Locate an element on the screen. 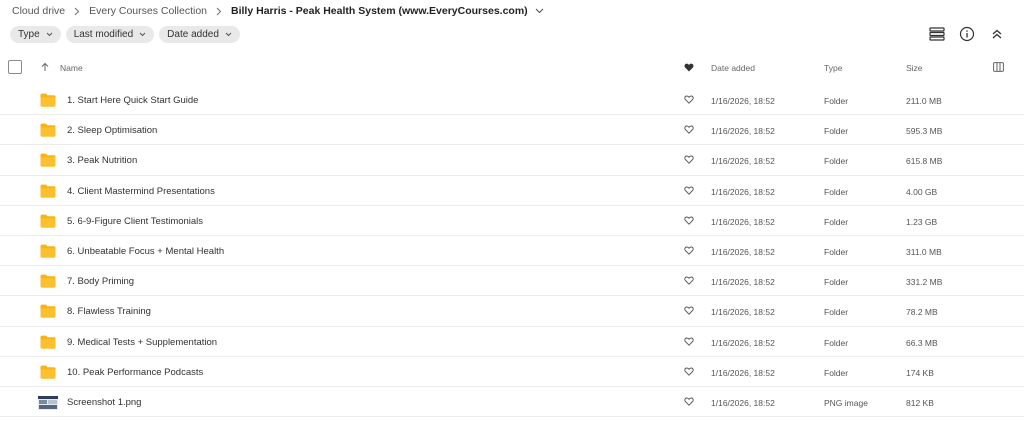 The width and height of the screenshot is (1024, 421). column-header-date-added: Date added is located at coordinates (733, 68).